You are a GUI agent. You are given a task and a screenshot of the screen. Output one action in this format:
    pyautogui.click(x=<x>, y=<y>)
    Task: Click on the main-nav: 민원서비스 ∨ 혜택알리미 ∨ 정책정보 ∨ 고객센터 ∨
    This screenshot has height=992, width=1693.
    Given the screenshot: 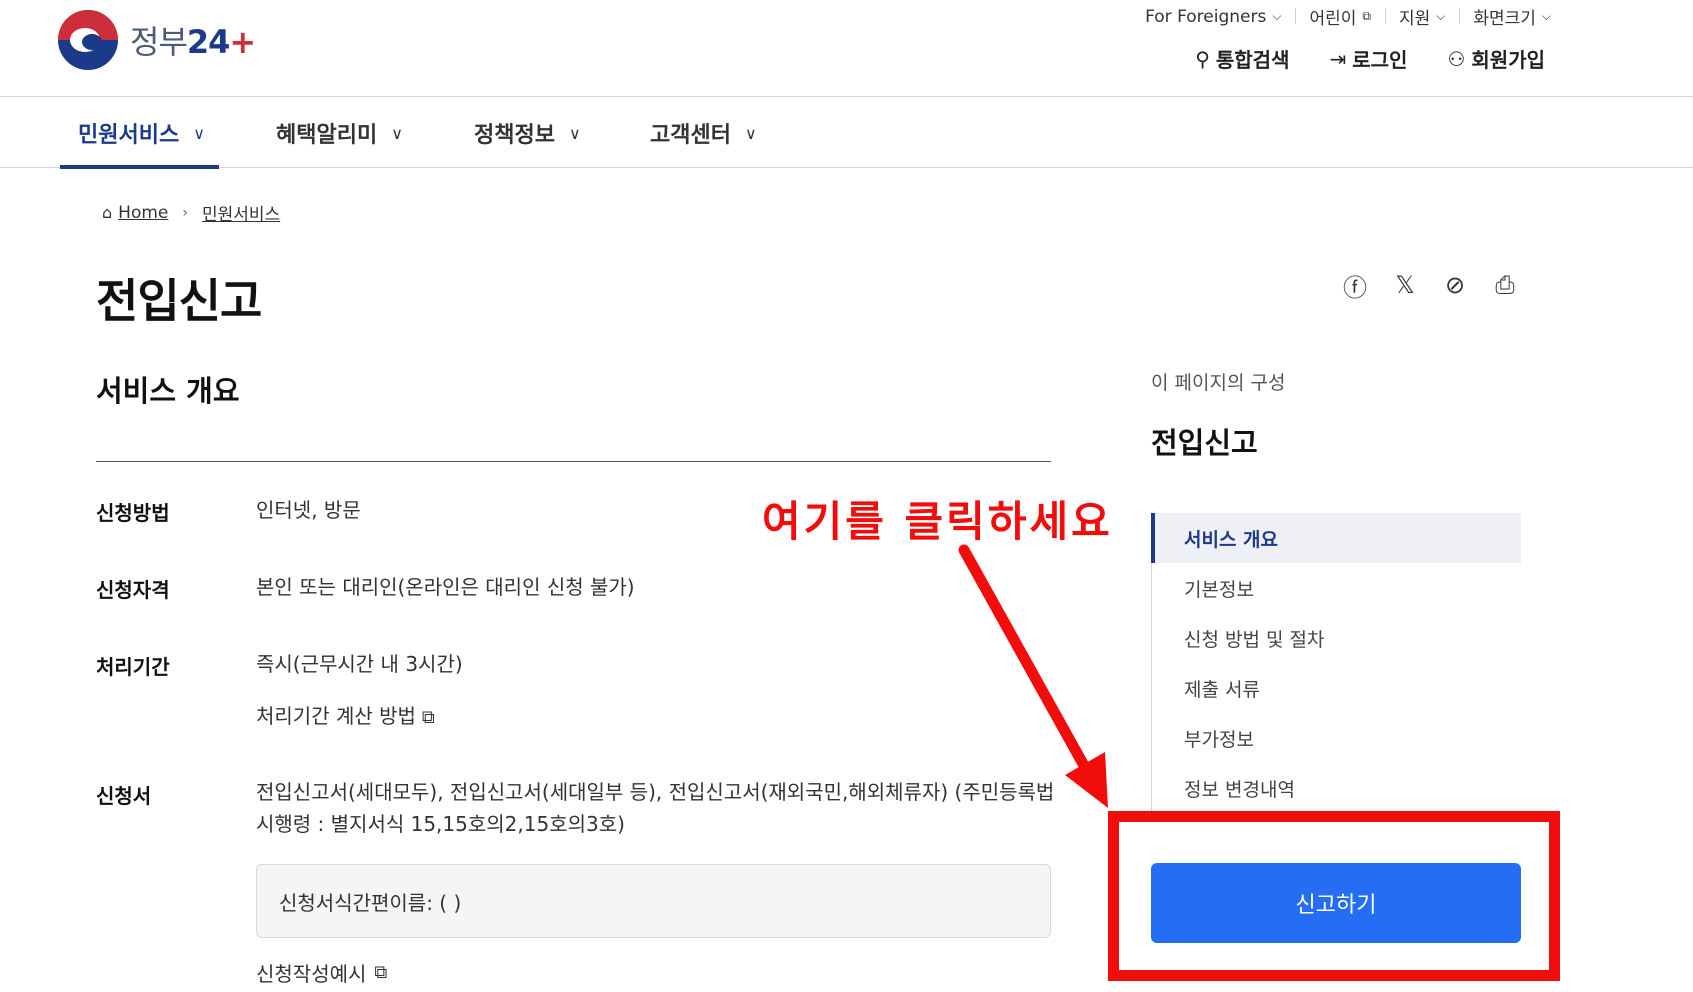 What is the action you would take?
    pyautogui.click(x=846, y=133)
    